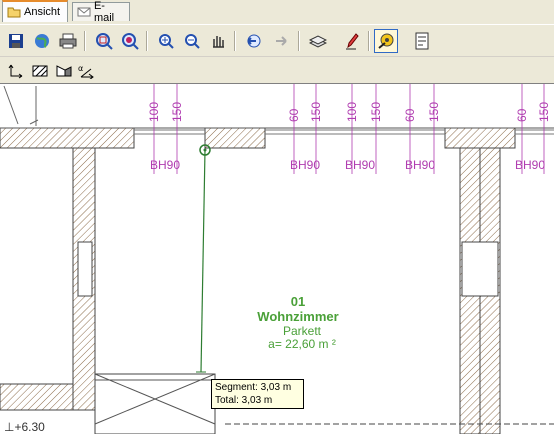  I want to click on dimension-point-icon, so click(15, 71).